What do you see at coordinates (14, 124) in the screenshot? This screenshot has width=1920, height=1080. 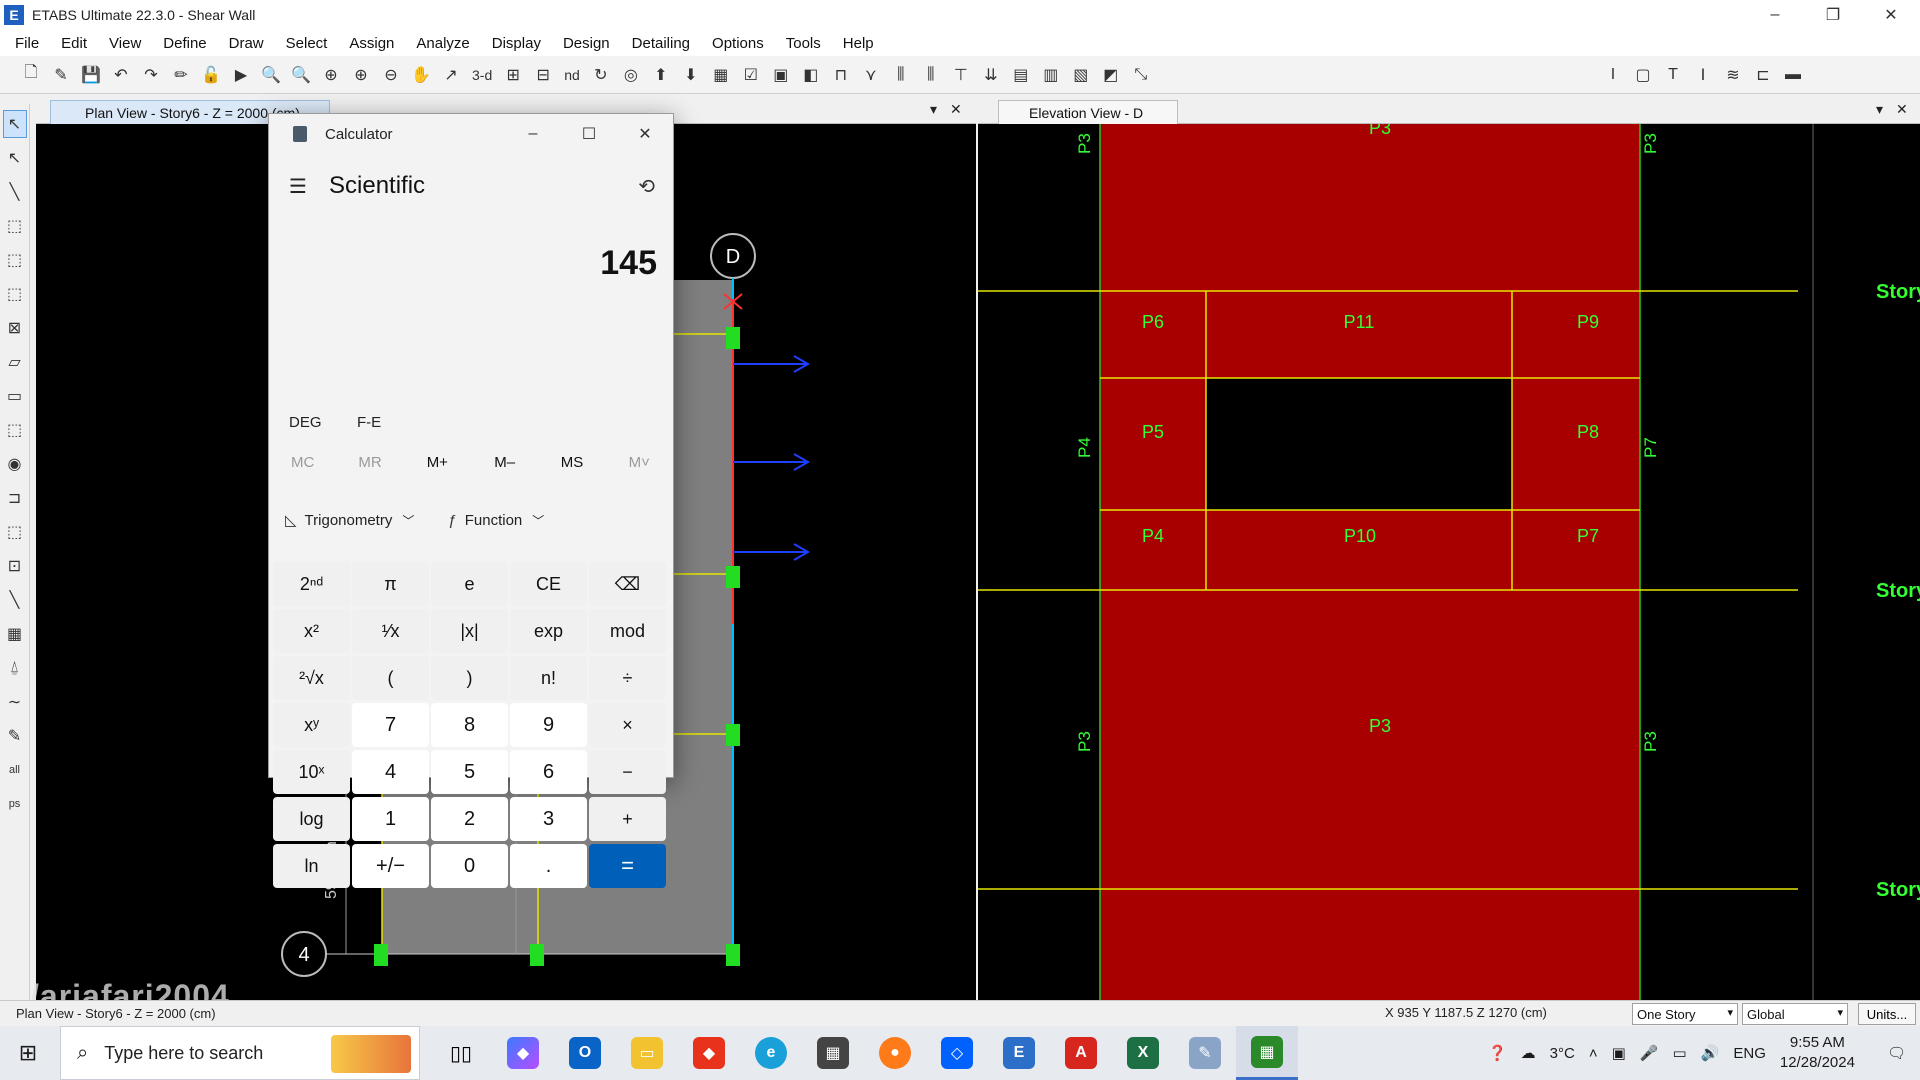 I see `select-pointer-icon: ↖` at bounding box center [14, 124].